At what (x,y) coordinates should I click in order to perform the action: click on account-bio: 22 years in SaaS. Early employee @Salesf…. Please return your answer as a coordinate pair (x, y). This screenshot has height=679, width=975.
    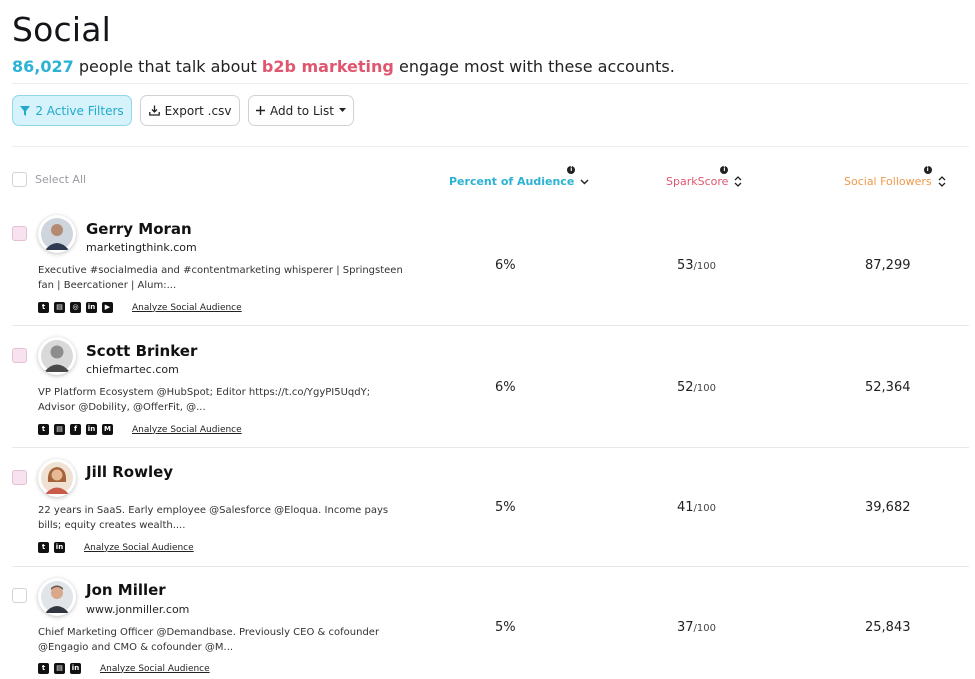
    Looking at the image, I should click on (213, 518).